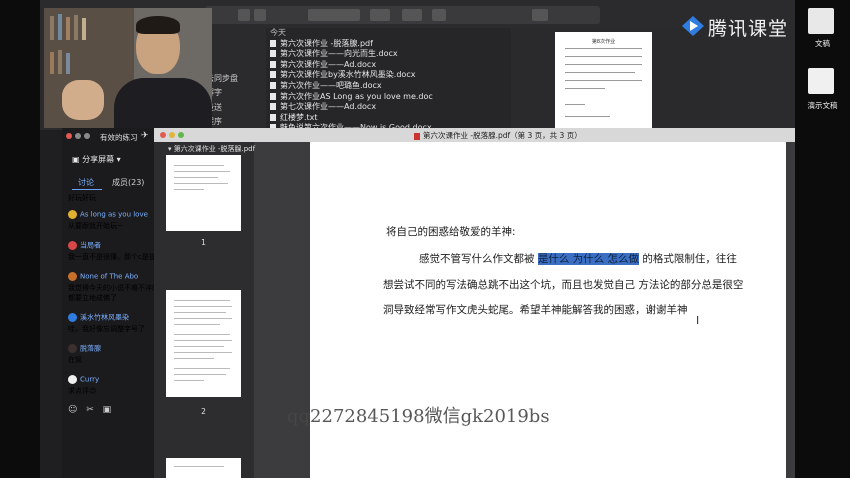  Describe the element at coordinates (748, 29) in the screenshot. I see `brand-text: 腾讯课堂` at that location.